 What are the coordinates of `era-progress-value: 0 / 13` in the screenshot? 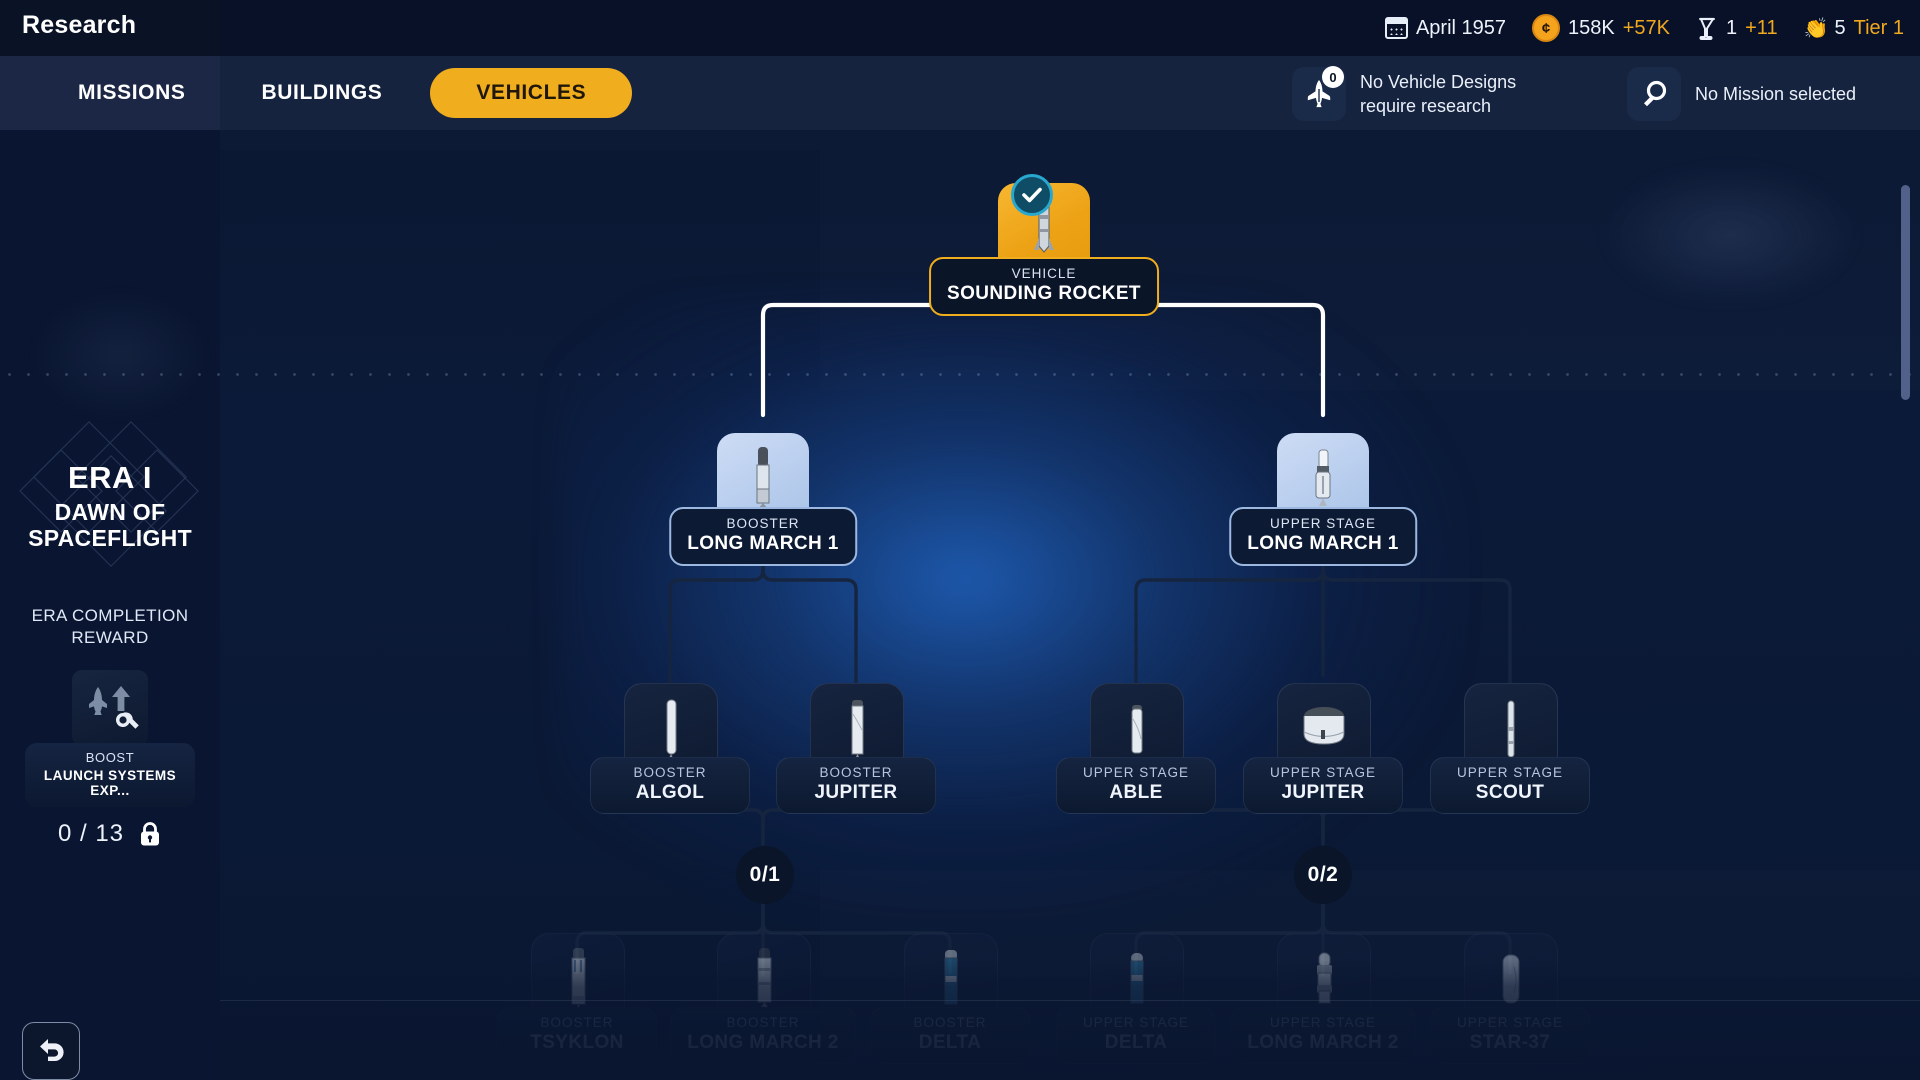 It's located at (91, 833).